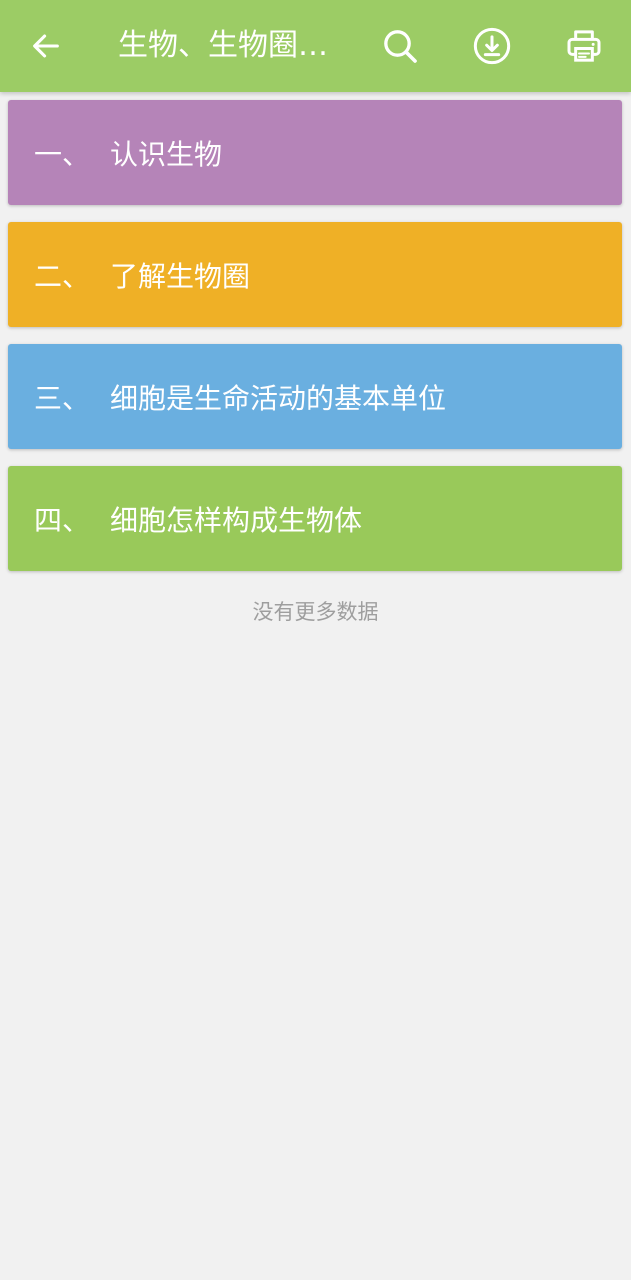  I want to click on search-icon, so click(400, 46).